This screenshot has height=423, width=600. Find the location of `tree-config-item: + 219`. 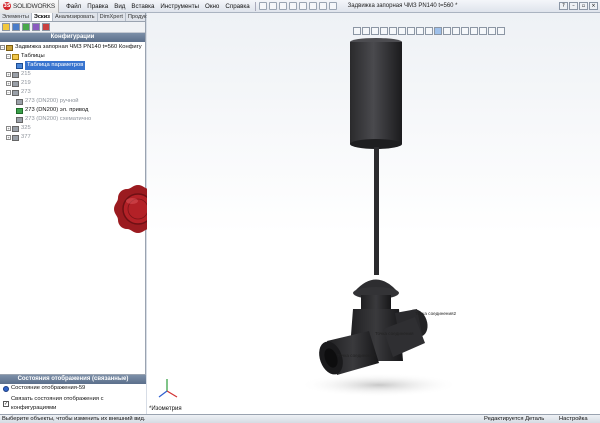

tree-config-item: + 219 is located at coordinates (72, 83).